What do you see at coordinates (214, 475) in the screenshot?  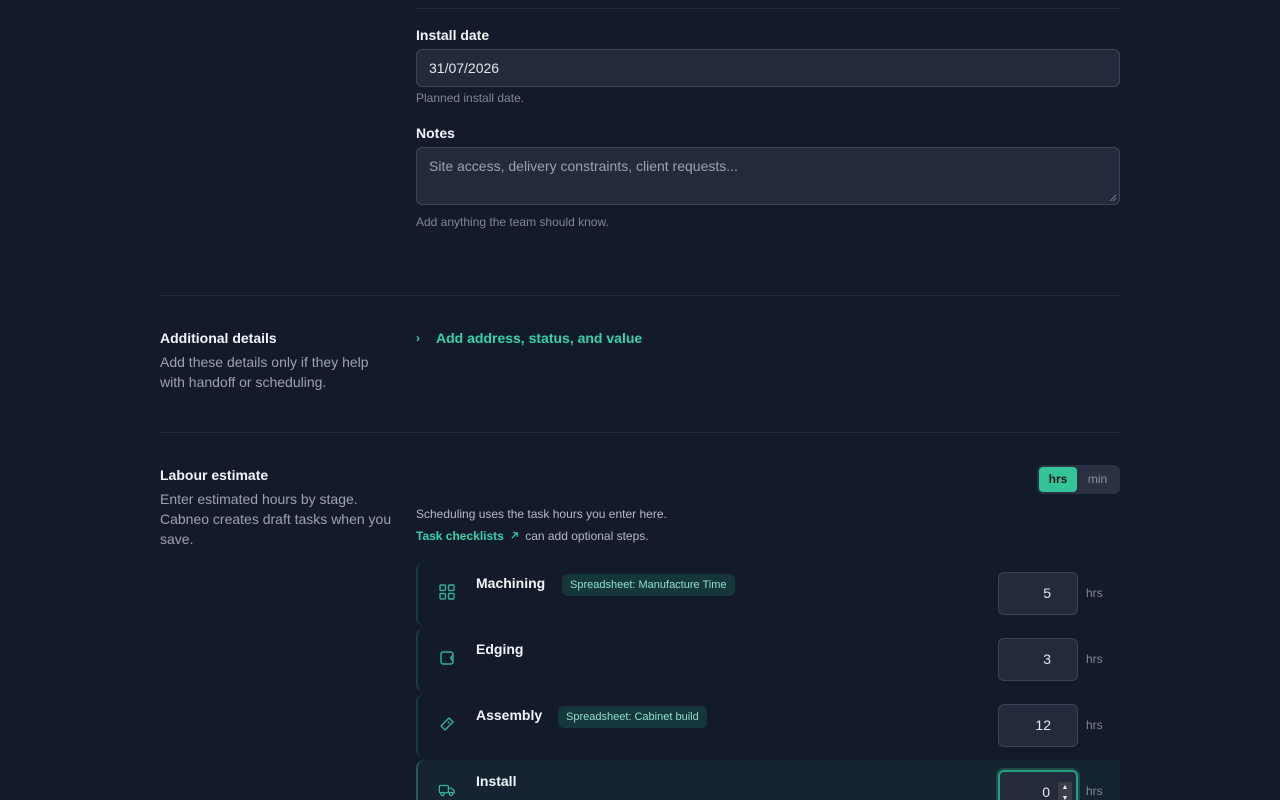 I see `labour-estimate-title: Labour estimate` at bounding box center [214, 475].